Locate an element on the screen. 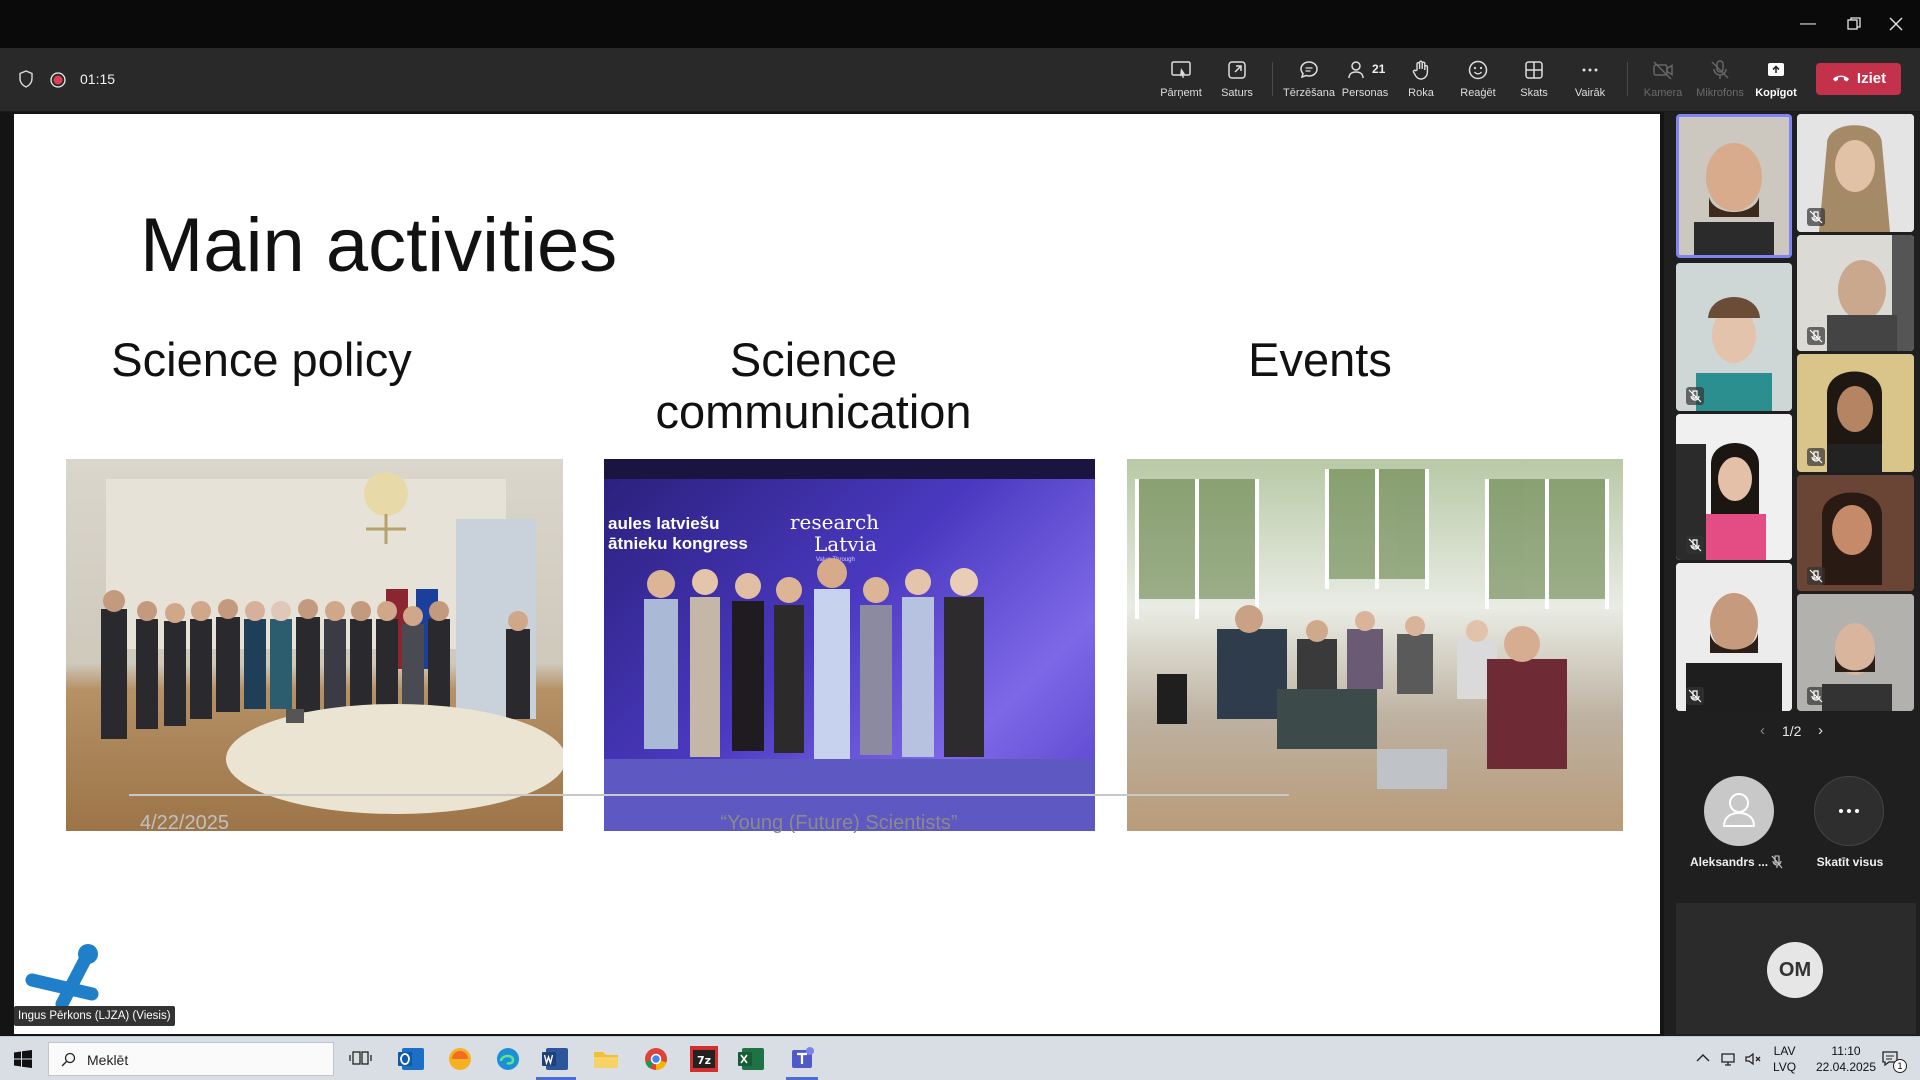 This screenshot has height=1080, width=1920. window-titlebar: — is located at coordinates (960, 24).